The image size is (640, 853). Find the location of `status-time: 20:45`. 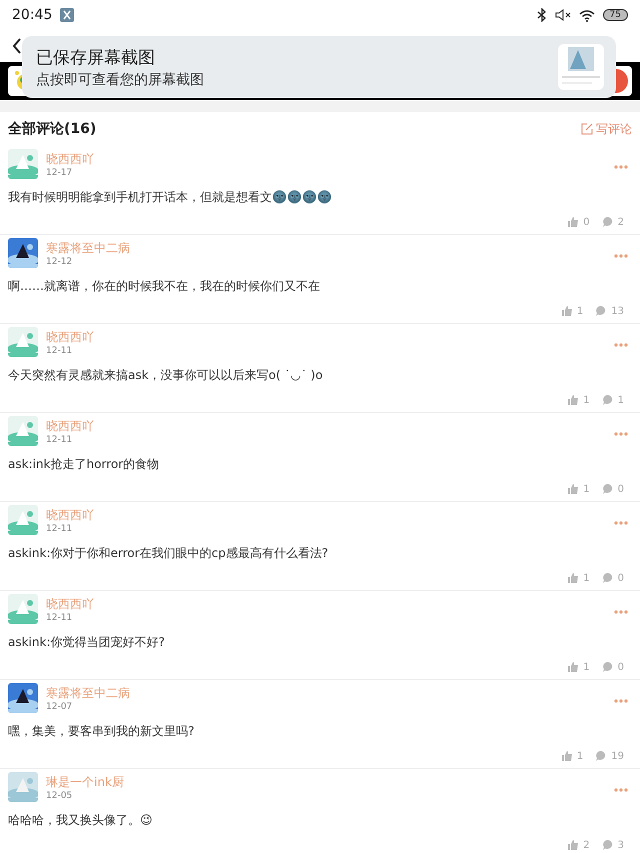

status-time: 20:45 is located at coordinates (32, 15).